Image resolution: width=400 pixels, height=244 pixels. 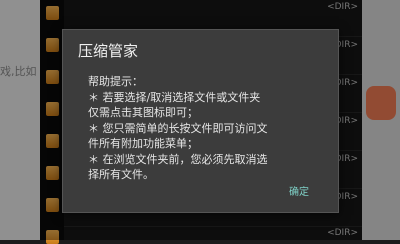 I want to click on message-line: 件所有附加功能菜单；, so click(x=143, y=143).